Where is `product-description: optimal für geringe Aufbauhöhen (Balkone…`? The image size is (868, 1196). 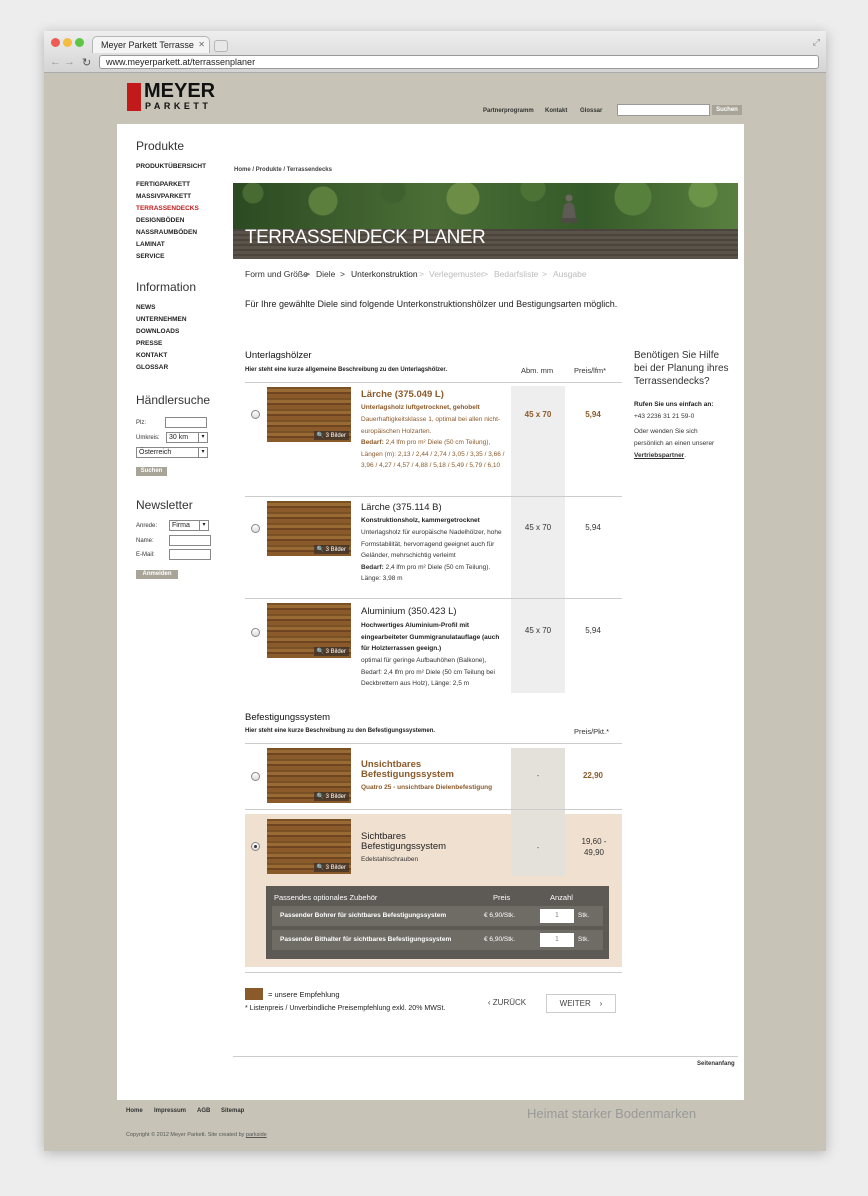 product-description: optimal für geringe Aufbauhöhen (Balkone… is located at coordinates (428, 672).